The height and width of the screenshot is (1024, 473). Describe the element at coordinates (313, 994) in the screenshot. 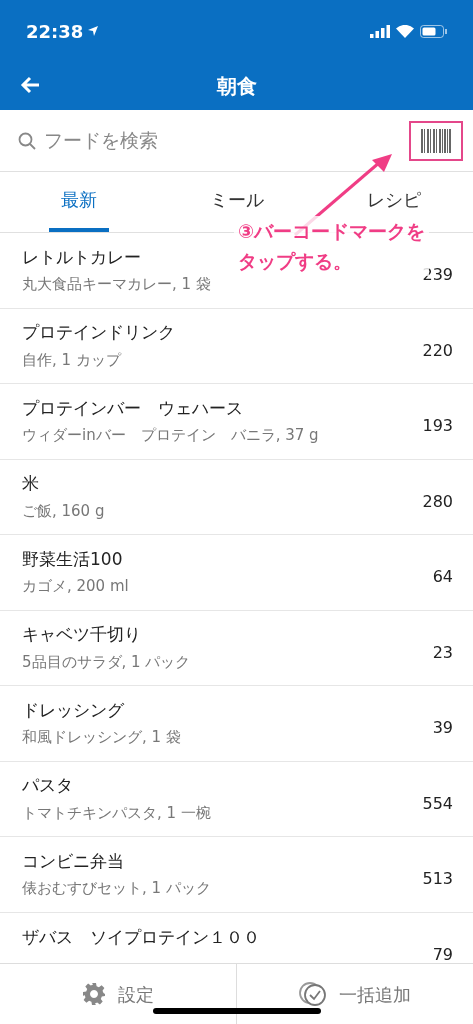

I see `double-check-circle-icon` at that location.